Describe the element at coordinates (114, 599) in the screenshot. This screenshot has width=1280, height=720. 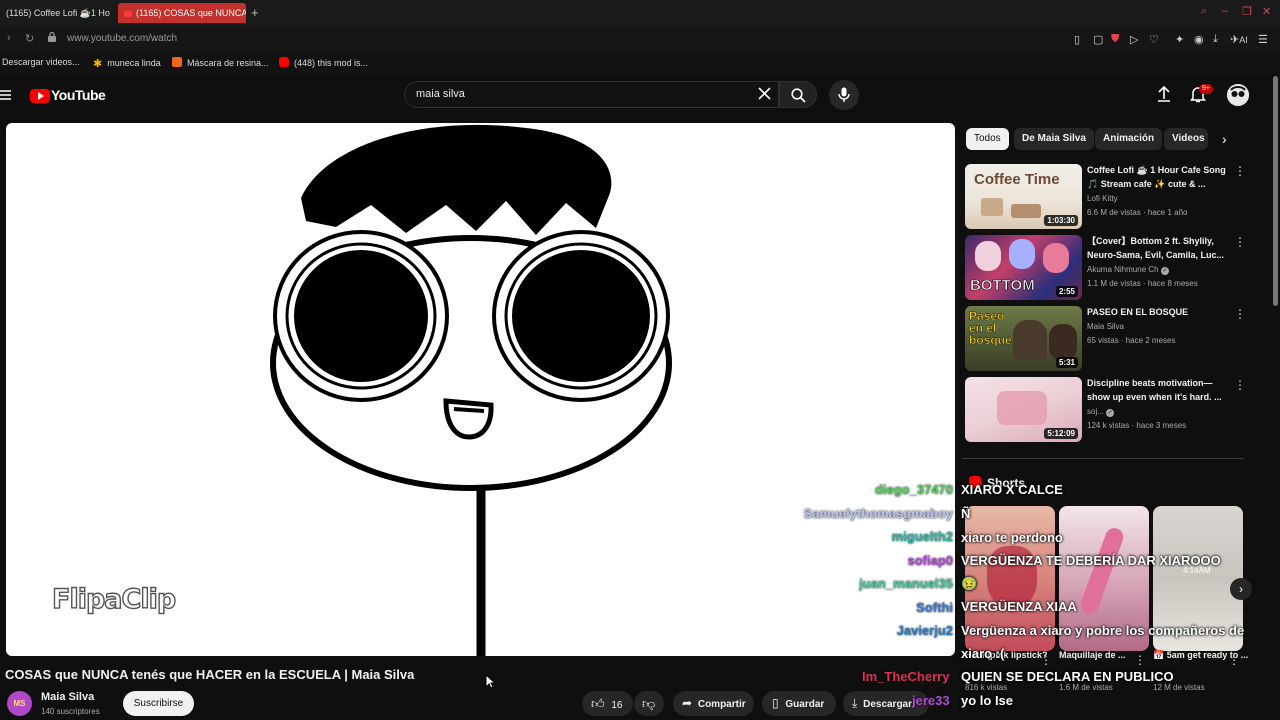
I see `flipaclip-watermark: FlipaClip` at that location.